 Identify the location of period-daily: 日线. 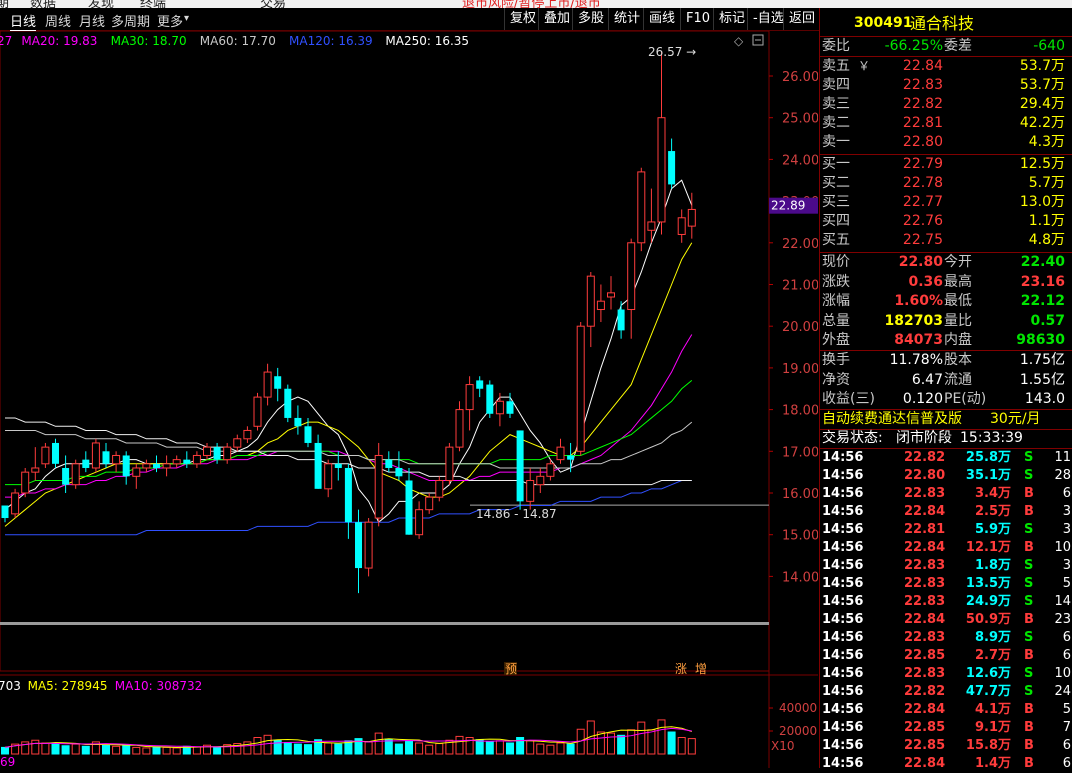
(23, 21).